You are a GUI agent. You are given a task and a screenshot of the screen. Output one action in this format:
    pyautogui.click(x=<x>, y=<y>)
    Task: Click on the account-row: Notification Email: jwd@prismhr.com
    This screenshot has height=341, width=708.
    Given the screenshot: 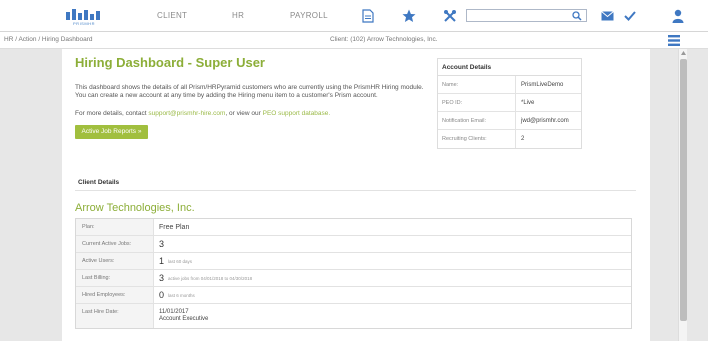 What is the action you would take?
    pyautogui.click(x=509, y=121)
    